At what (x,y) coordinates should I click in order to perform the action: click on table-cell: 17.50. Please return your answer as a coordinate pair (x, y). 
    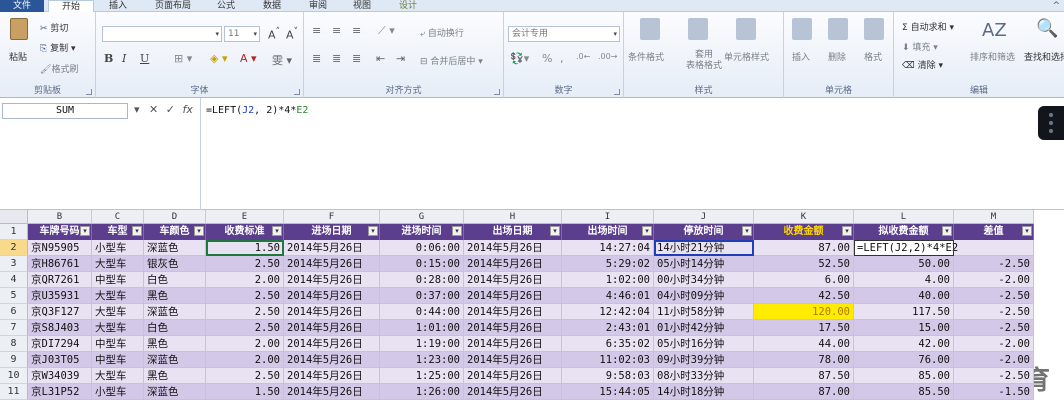
    Looking at the image, I should click on (804, 328).